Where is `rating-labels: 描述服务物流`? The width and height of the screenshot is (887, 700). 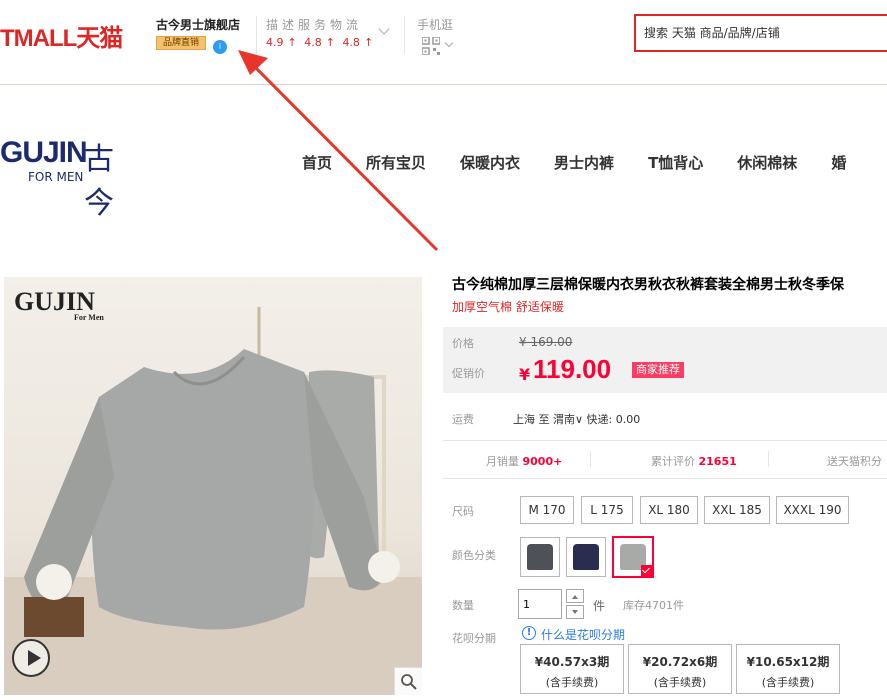
rating-labels: 描述服务物流 is located at coordinates (314, 25).